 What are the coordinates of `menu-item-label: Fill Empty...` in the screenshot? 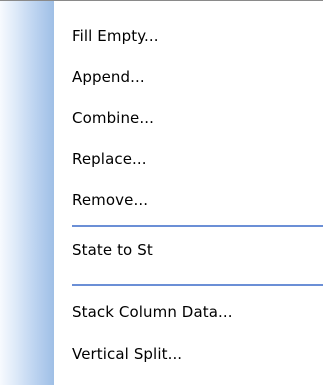 It's located at (115, 36).